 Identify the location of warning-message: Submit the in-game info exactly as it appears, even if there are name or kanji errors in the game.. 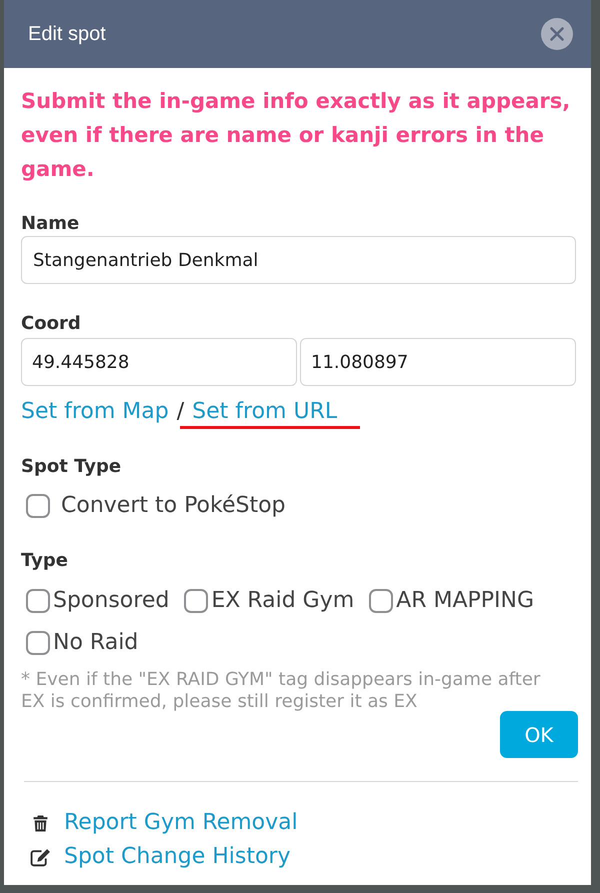
(296, 135).